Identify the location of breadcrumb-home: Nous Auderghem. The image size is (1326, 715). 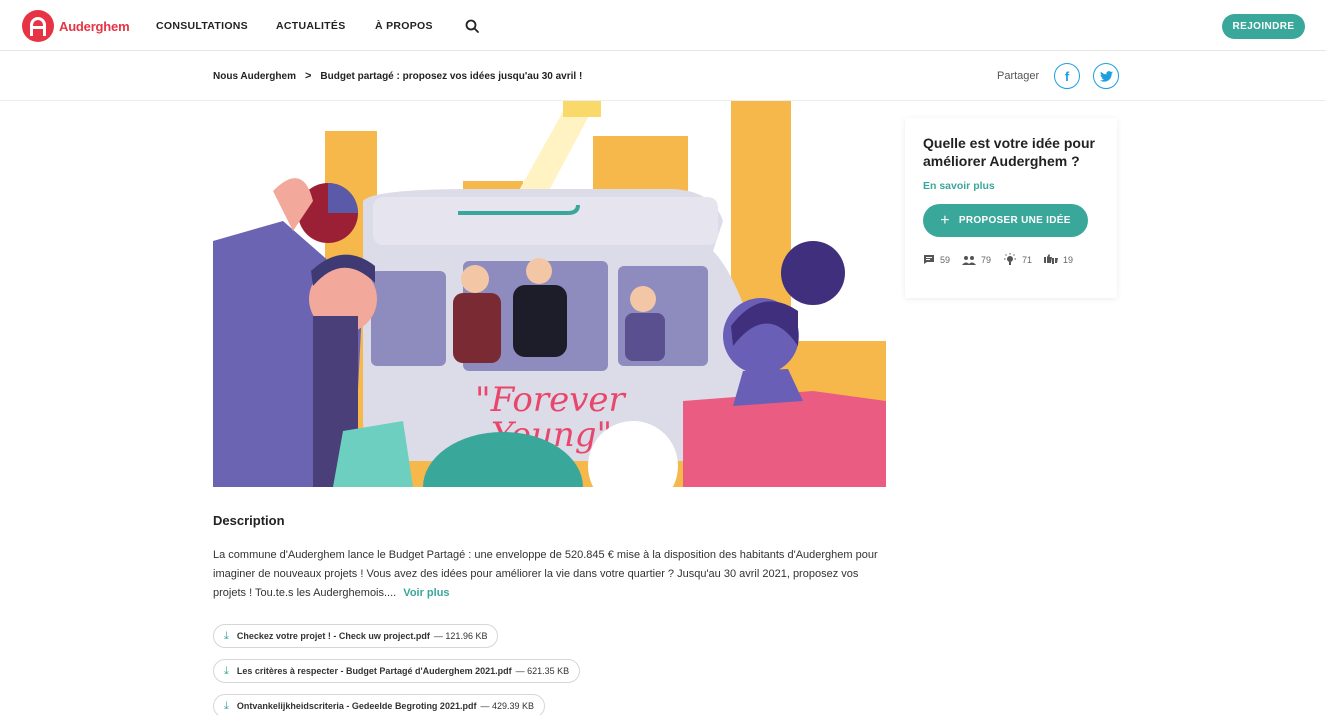
(254, 76).